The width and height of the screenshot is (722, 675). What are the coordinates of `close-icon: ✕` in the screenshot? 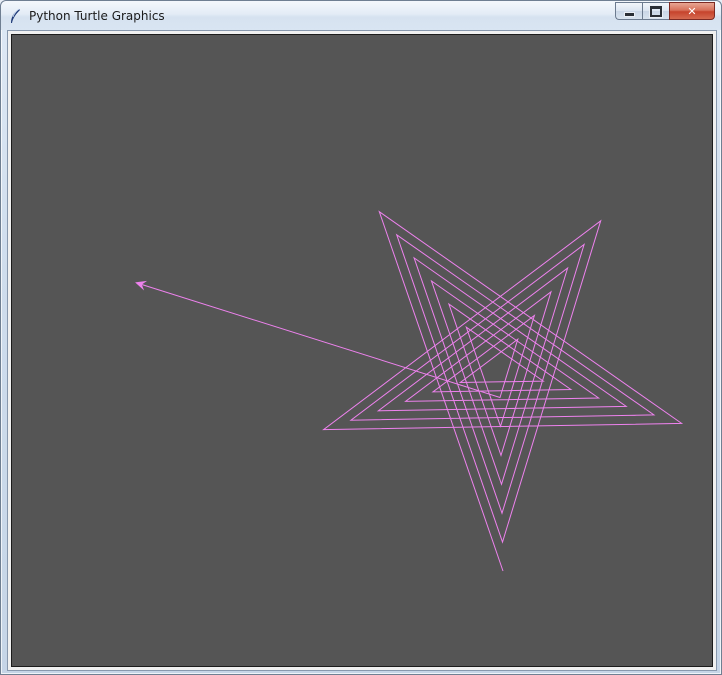 It's located at (692, 11).